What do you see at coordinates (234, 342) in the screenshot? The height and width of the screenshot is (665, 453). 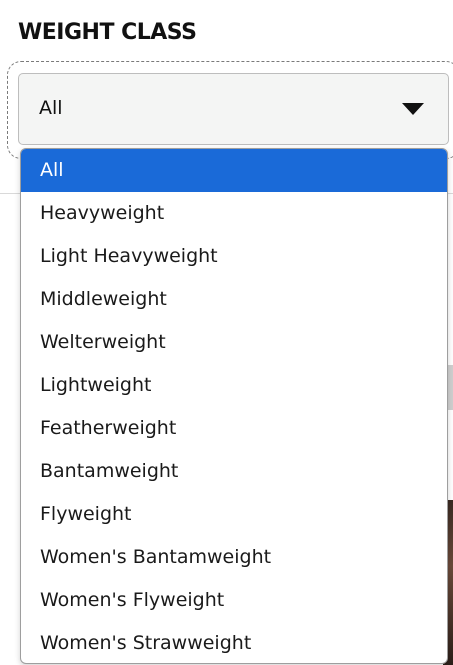 I see `option-welterweight: Welterweight` at bounding box center [234, 342].